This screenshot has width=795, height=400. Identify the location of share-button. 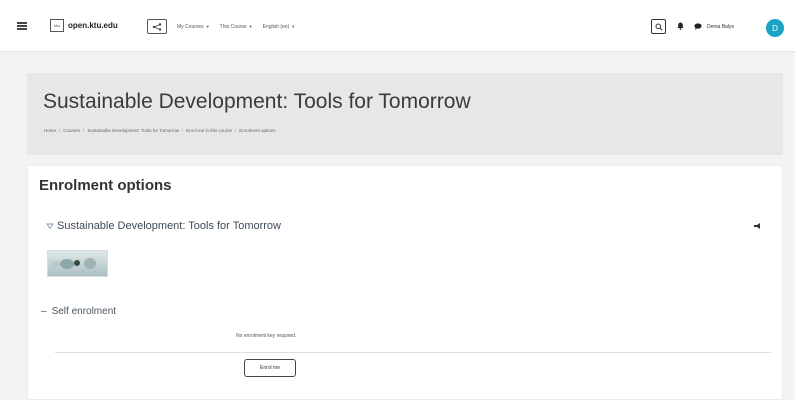
(157, 26).